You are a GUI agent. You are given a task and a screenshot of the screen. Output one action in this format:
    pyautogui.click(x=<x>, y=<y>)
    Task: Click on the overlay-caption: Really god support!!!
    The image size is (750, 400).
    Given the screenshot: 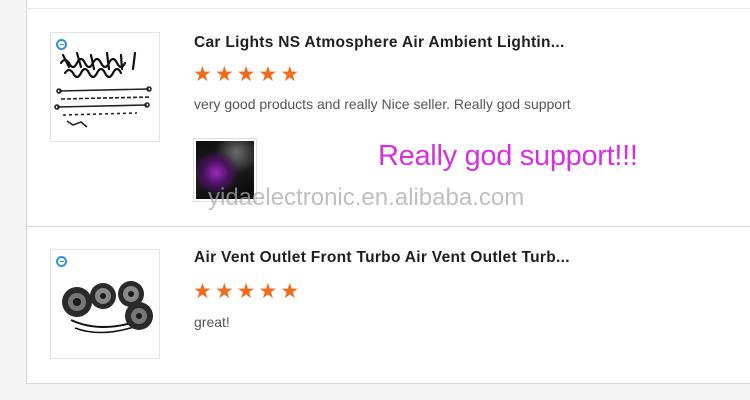 What is the action you would take?
    pyautogui.click(x=508, y=156)
    